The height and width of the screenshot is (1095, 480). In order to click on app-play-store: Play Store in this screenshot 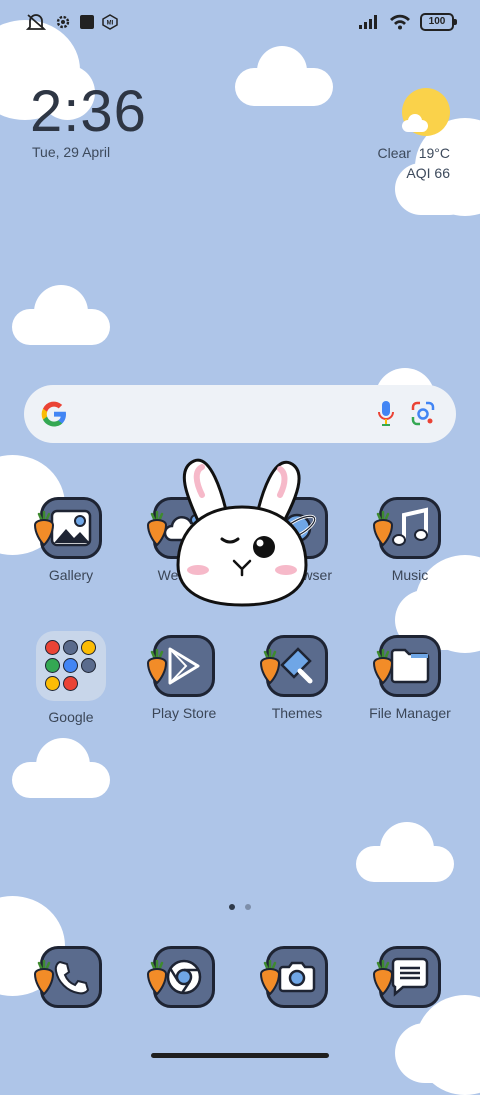, I will do `click(184, 678)`.